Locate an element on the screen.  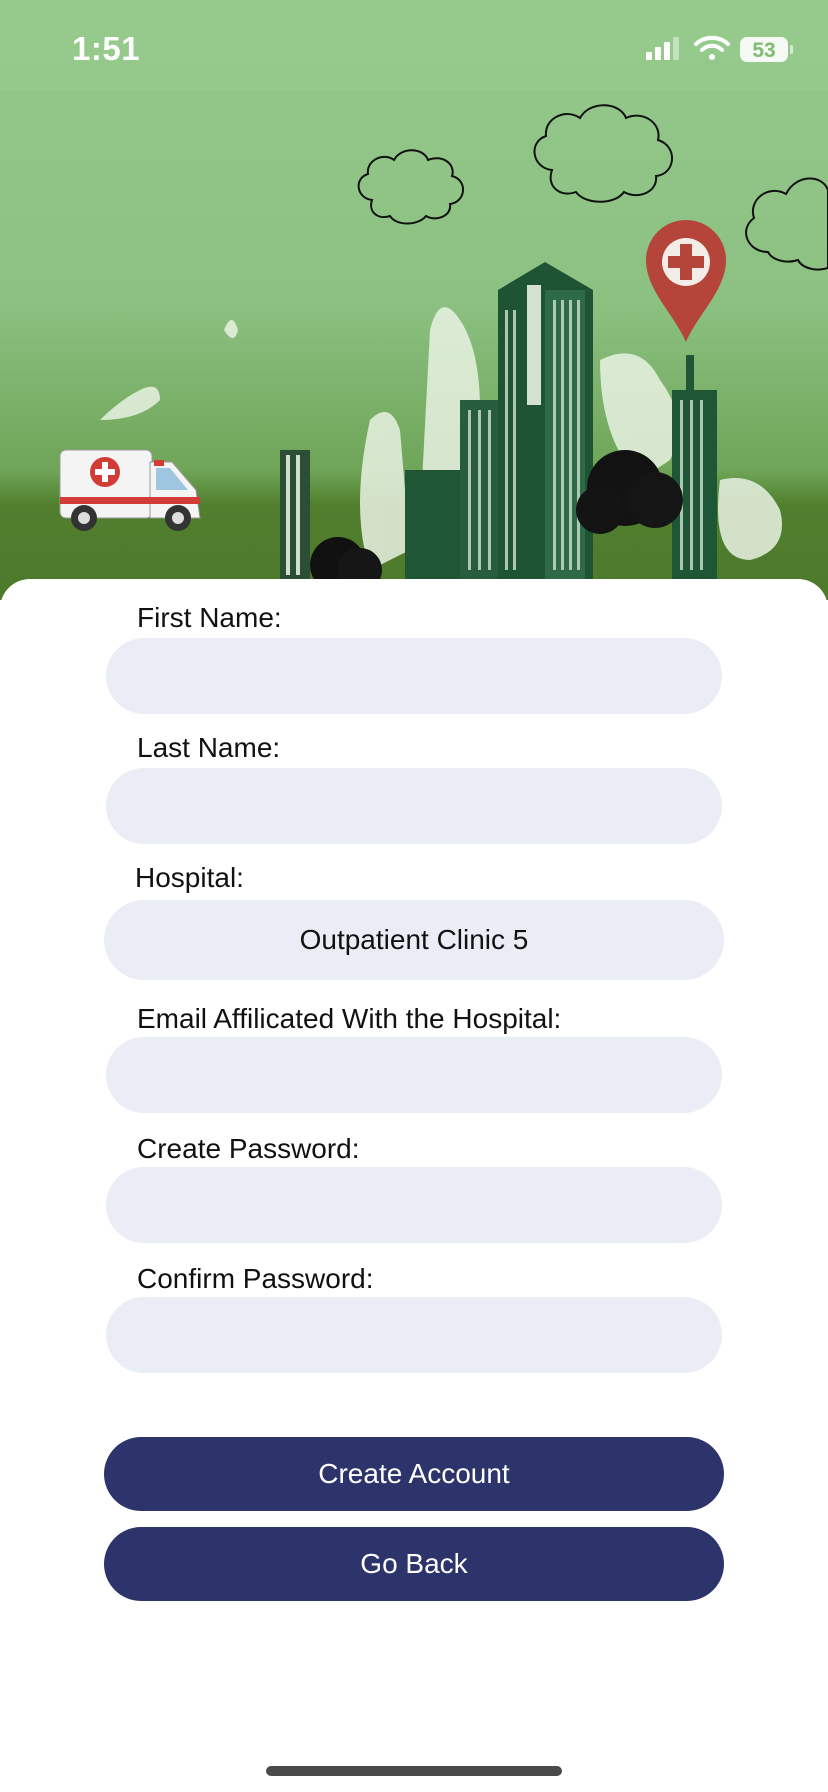
first-name-label: First Name: is located at coordinates (209, 617).